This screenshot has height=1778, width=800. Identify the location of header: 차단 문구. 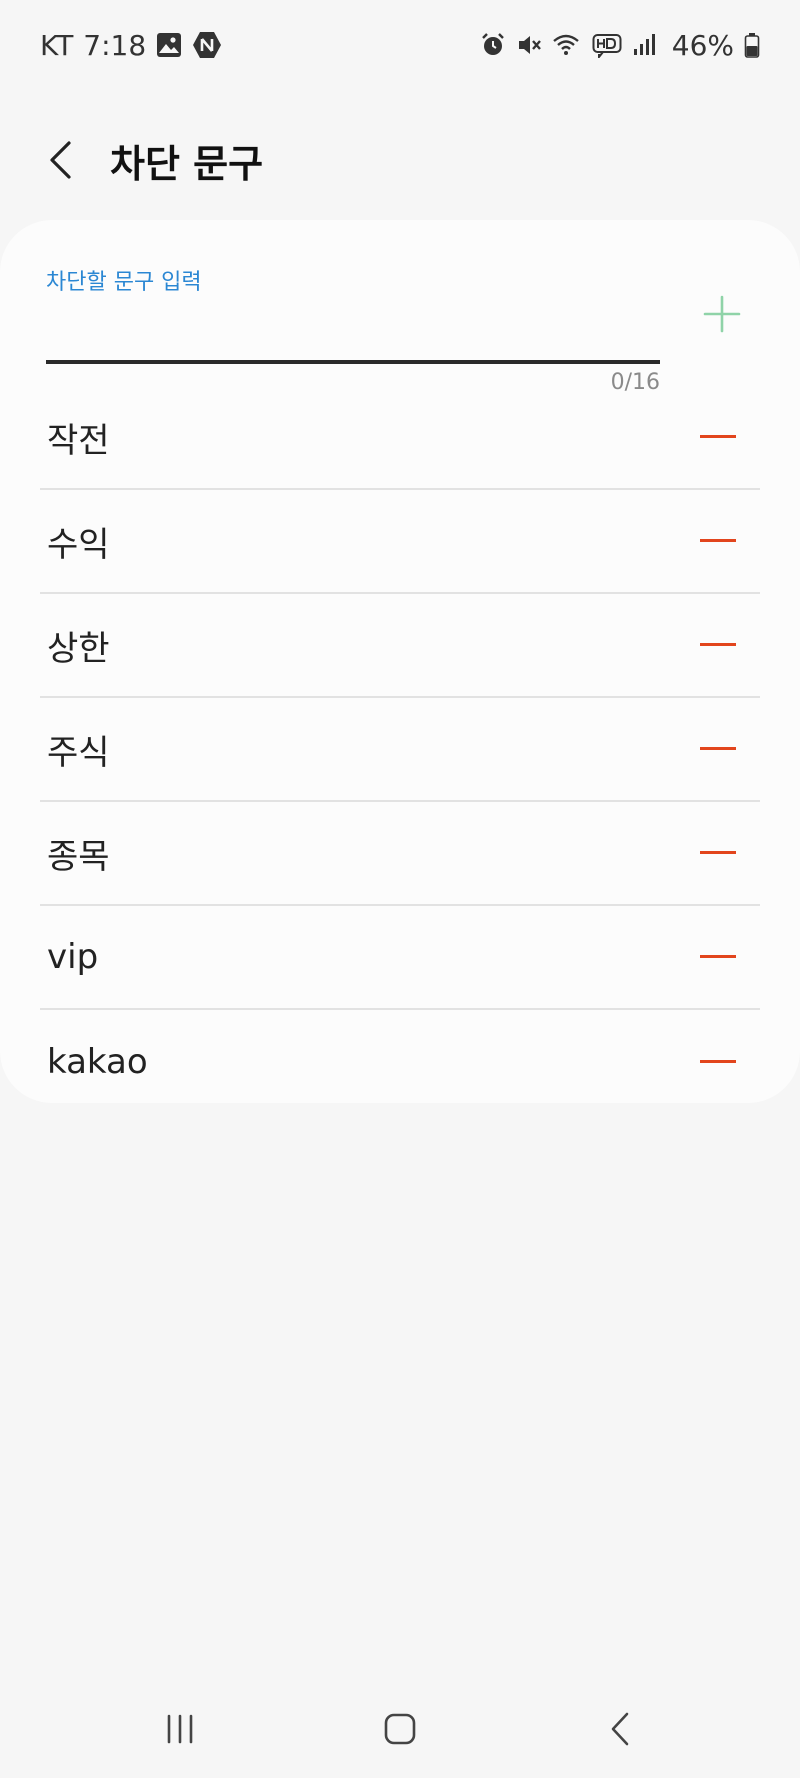
(400, 160).